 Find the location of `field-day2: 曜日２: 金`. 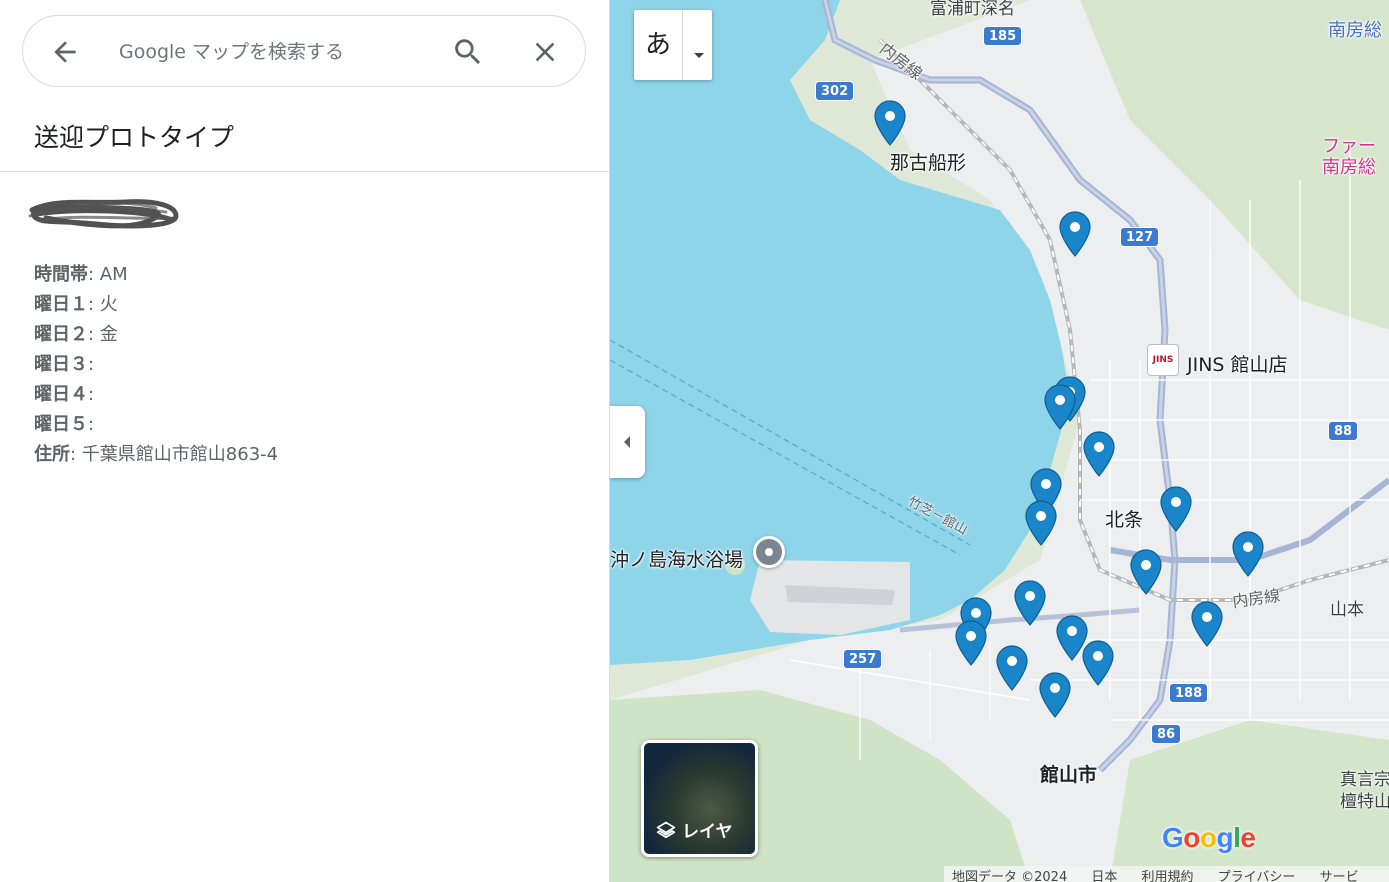

field-day2: 曜日２: 金 is located at coordinates (156, 335).